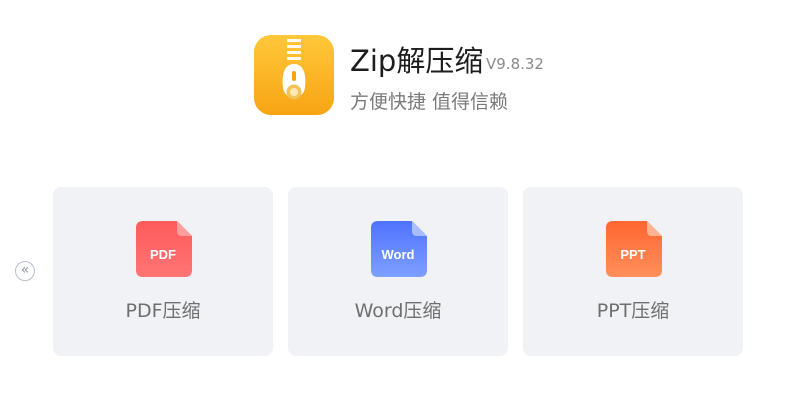 The image size is (796, 398). I want to click on pdf-badge: PDF, so click(163, 254).